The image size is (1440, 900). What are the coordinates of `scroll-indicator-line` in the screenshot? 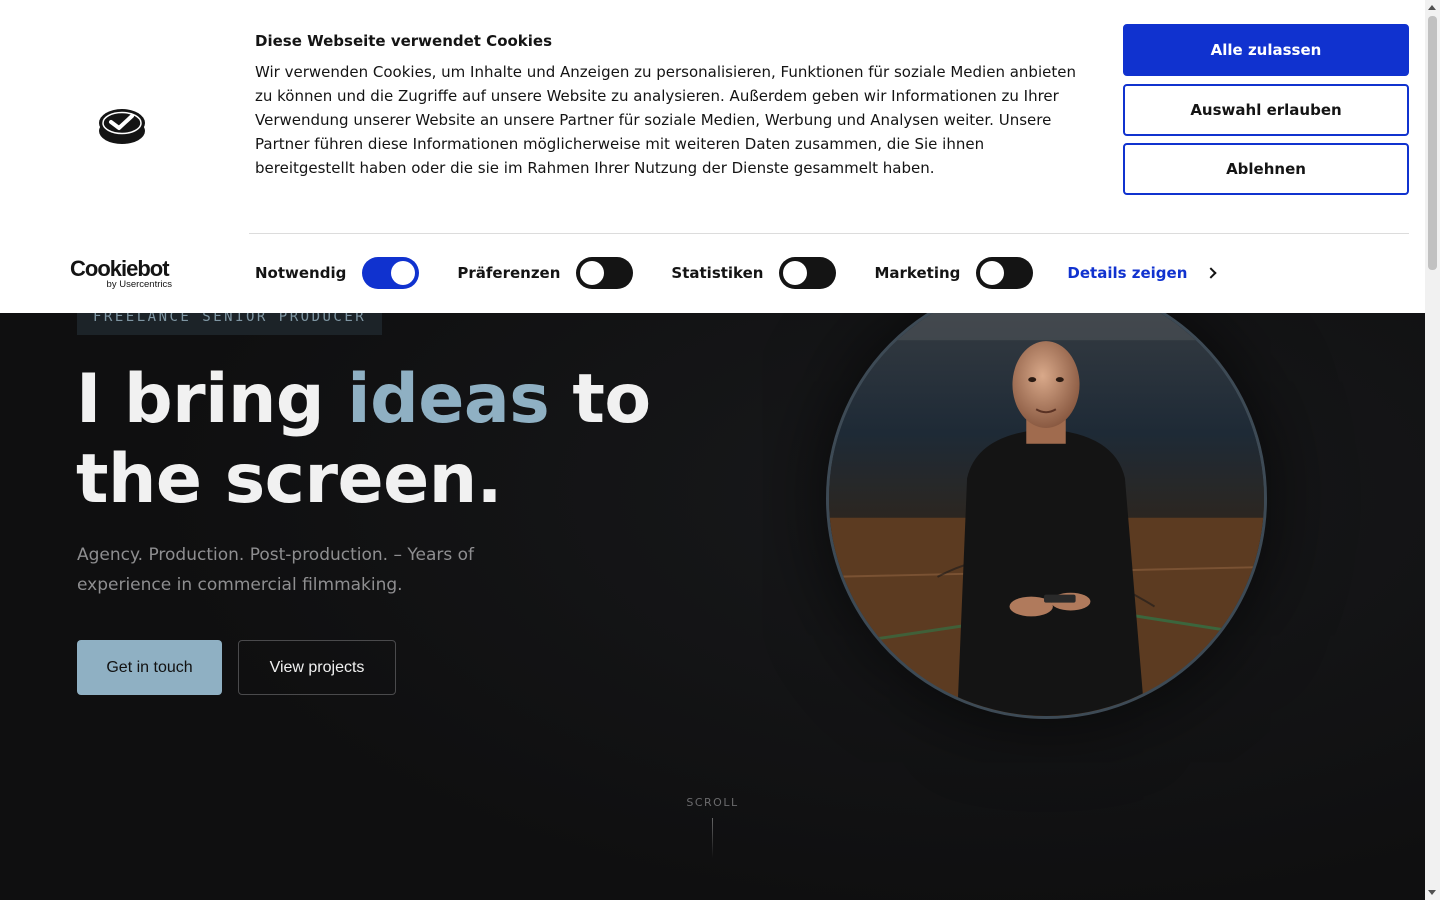 It's located at (712, 838).